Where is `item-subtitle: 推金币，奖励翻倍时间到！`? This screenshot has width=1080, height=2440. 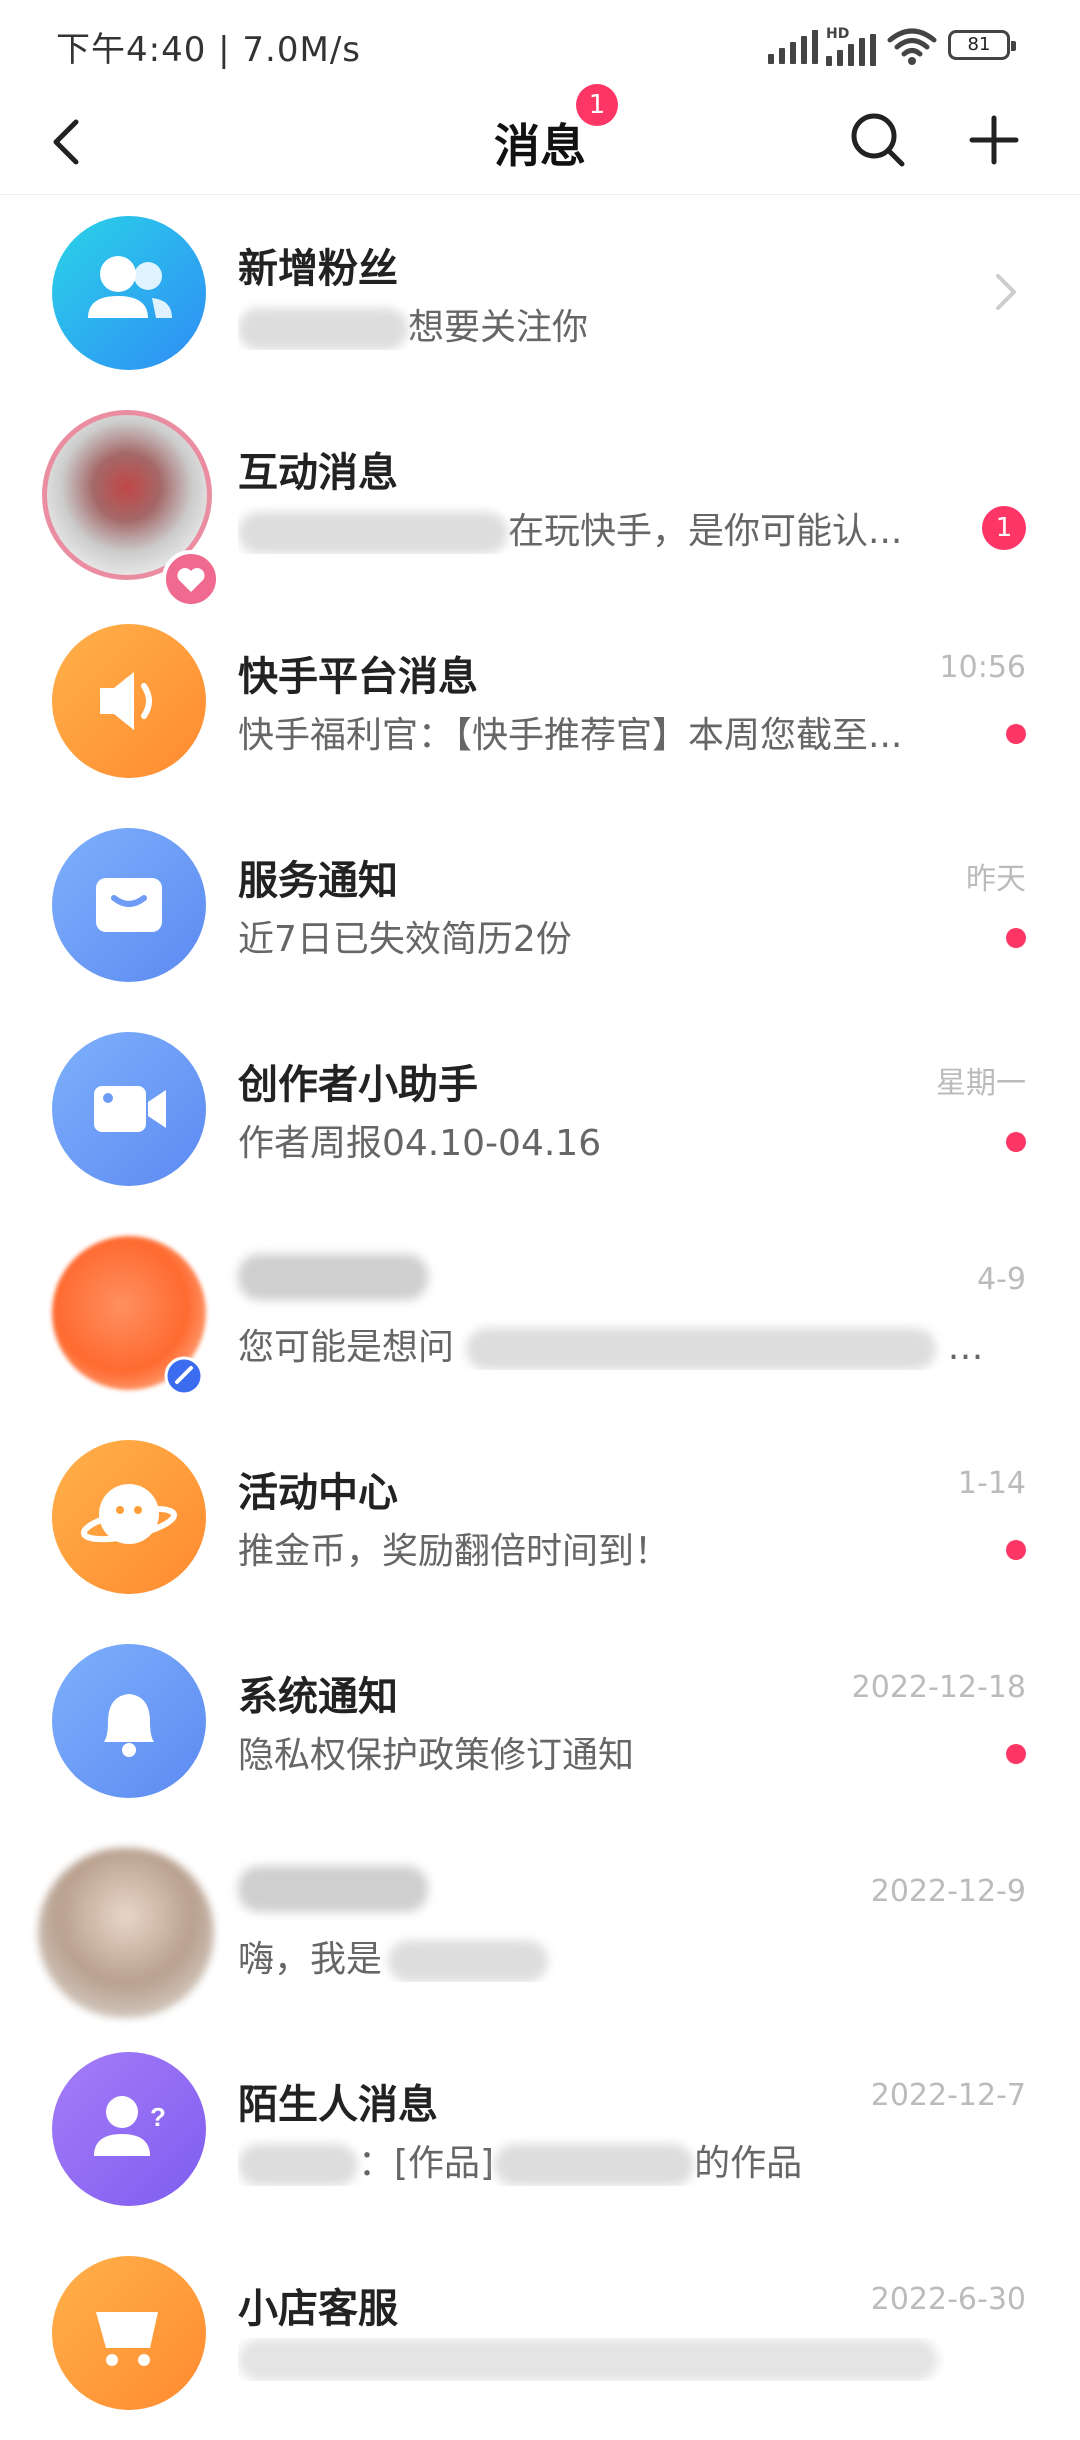
item-subtitle: 推金币，奖励翻倍时间到！ is located at coordinates (454, 1551).